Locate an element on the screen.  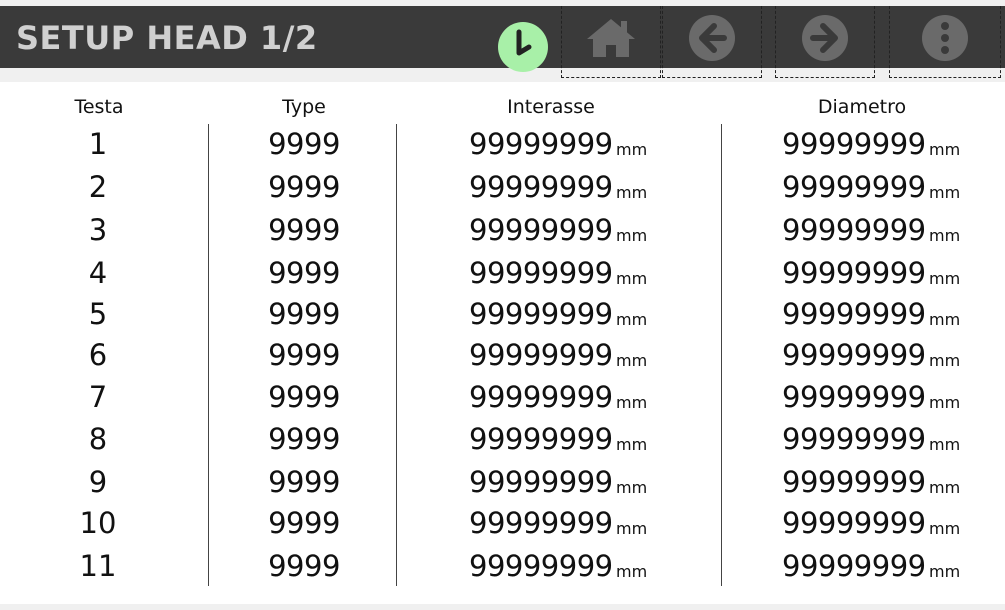
cell-testa: 6 is located at coordinates (98, 355).